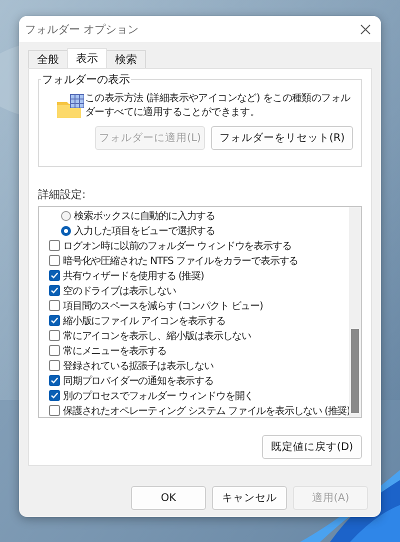 This screenshot has width=400, height=542. I want to click on tab: 表示, so click(87, 58).